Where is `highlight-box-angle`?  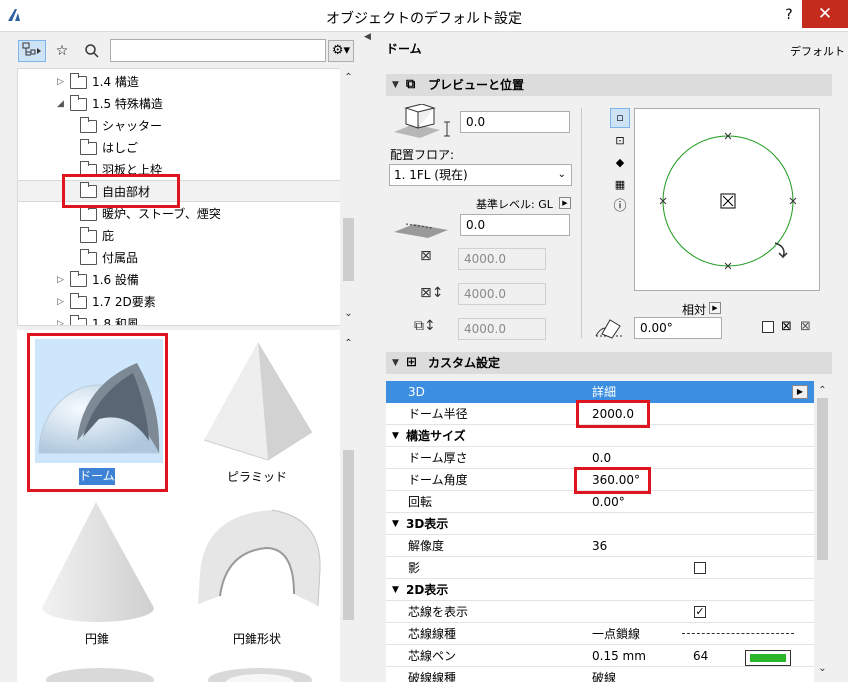 highlight-box-angle is located at coordinates (612, 480).